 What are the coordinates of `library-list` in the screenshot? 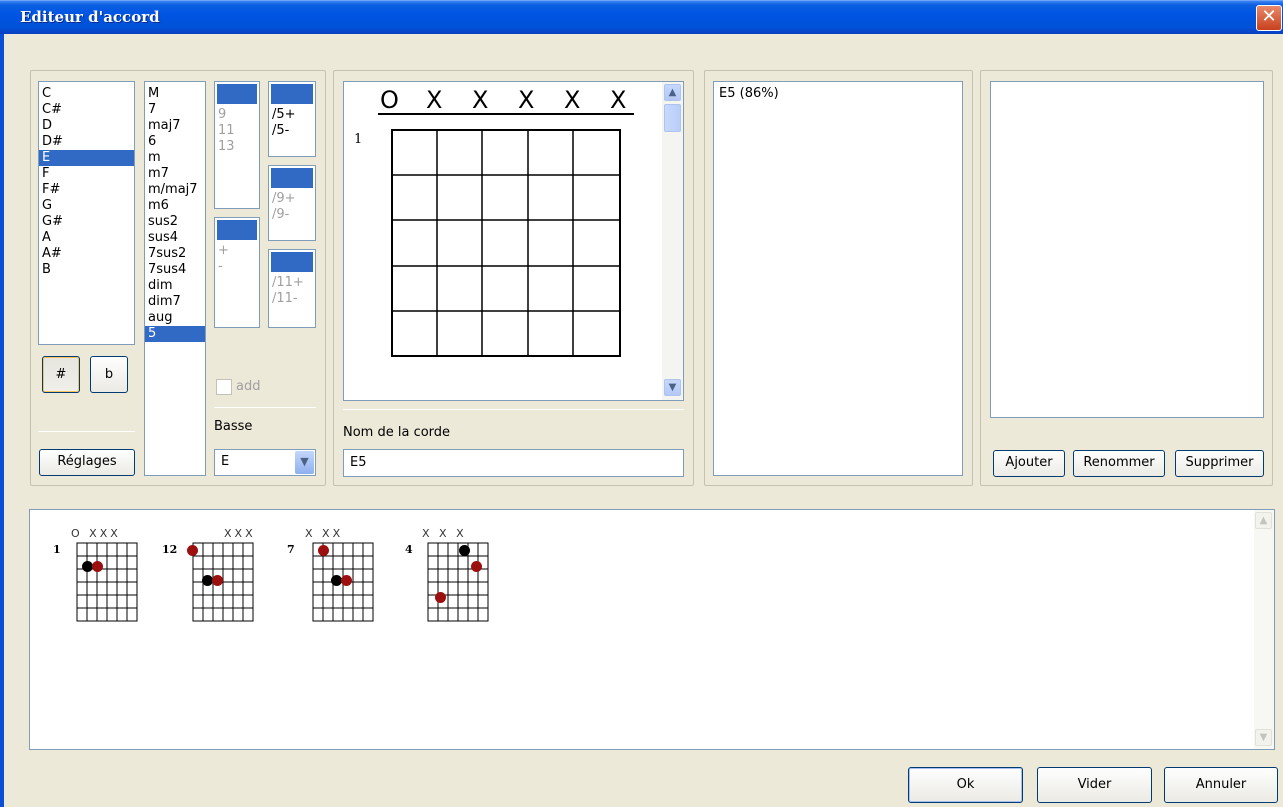 It's located at (1127, 249).